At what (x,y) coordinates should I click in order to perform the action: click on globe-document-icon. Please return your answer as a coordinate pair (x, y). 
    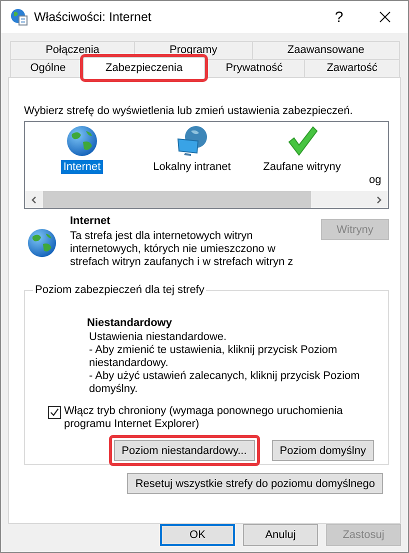
    Looking at the image, I should click on (19, 17).